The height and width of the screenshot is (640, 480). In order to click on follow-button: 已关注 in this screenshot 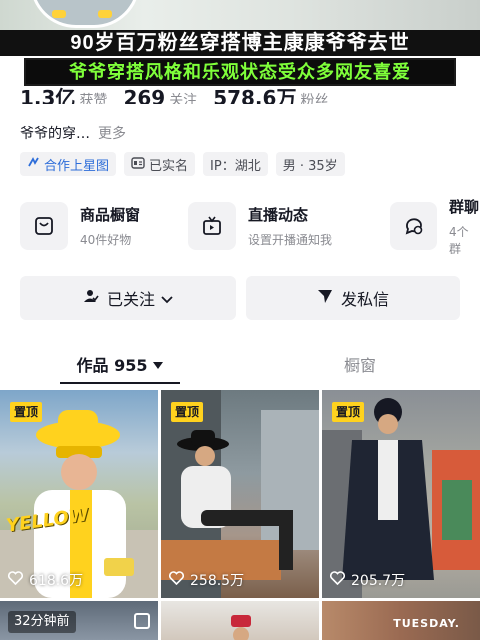, I will do `click(128, 298)`.